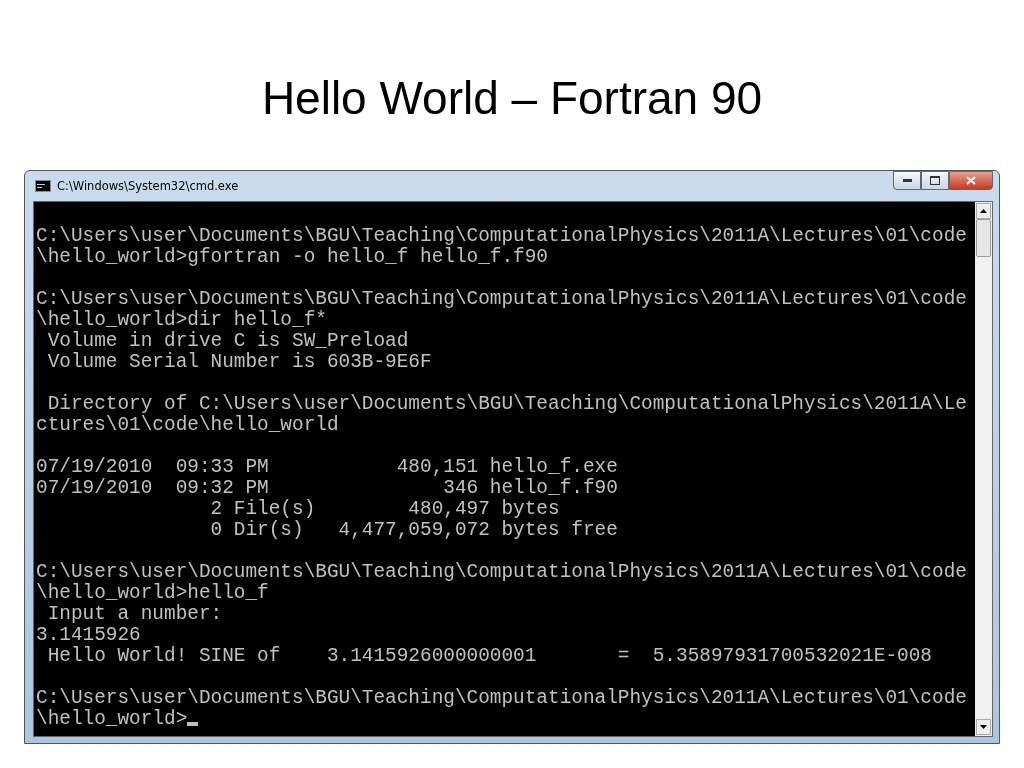 This screenshot has width=1024, height=768. What do you see at coordinates (182, 320) in the screenshot?
I see `console-line: \hello_world>dir hello_f*` at bounding box center [182, 320].